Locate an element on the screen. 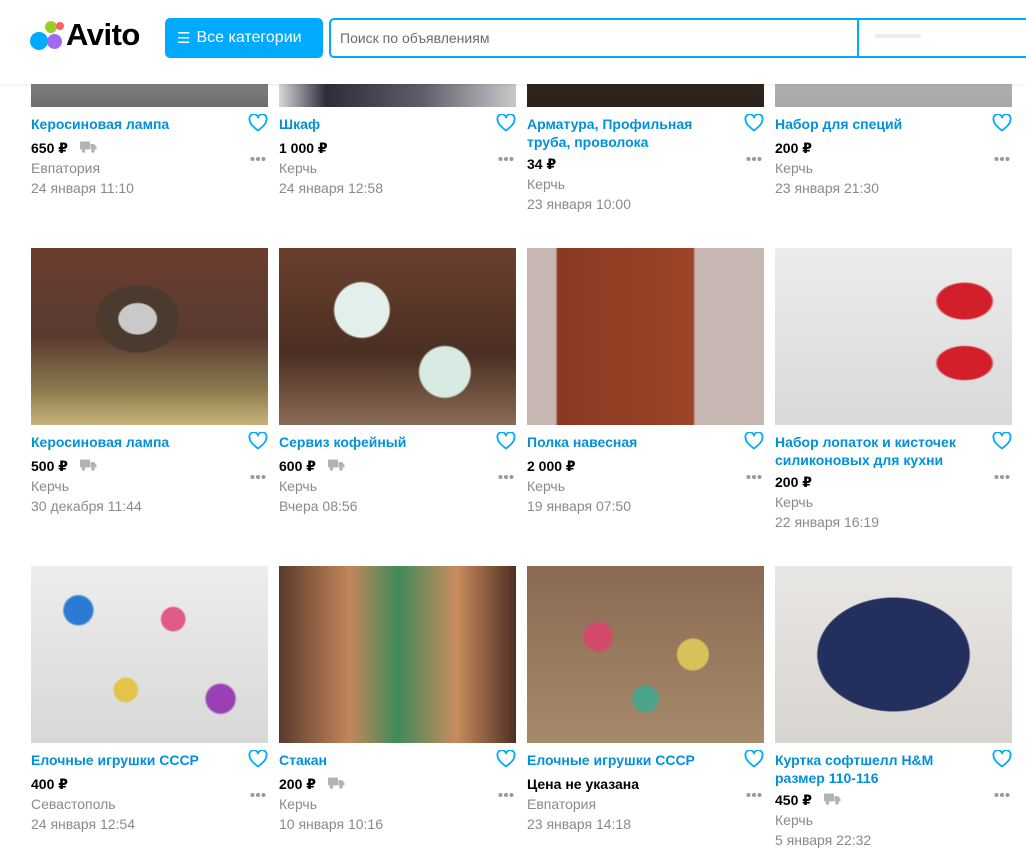  price-value: 400 ₽ is located at coordinates (49, 784).